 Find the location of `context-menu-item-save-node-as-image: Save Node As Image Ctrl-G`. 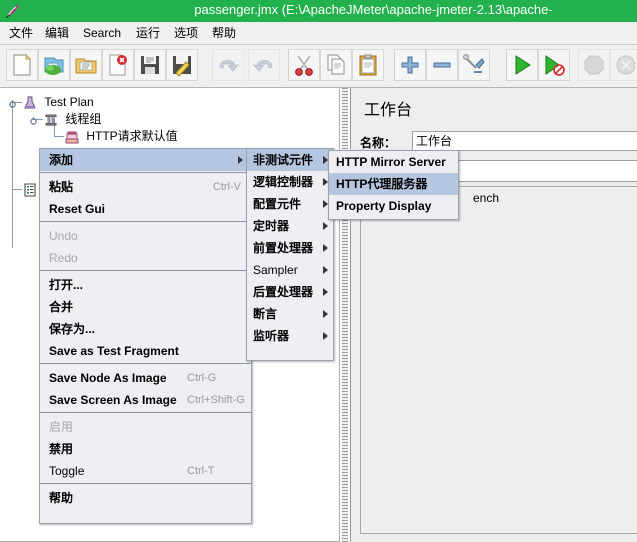

context-menu-item-save-node-as-image: Save Node As Image Ctrl-G is located at coordinates (145, 378).